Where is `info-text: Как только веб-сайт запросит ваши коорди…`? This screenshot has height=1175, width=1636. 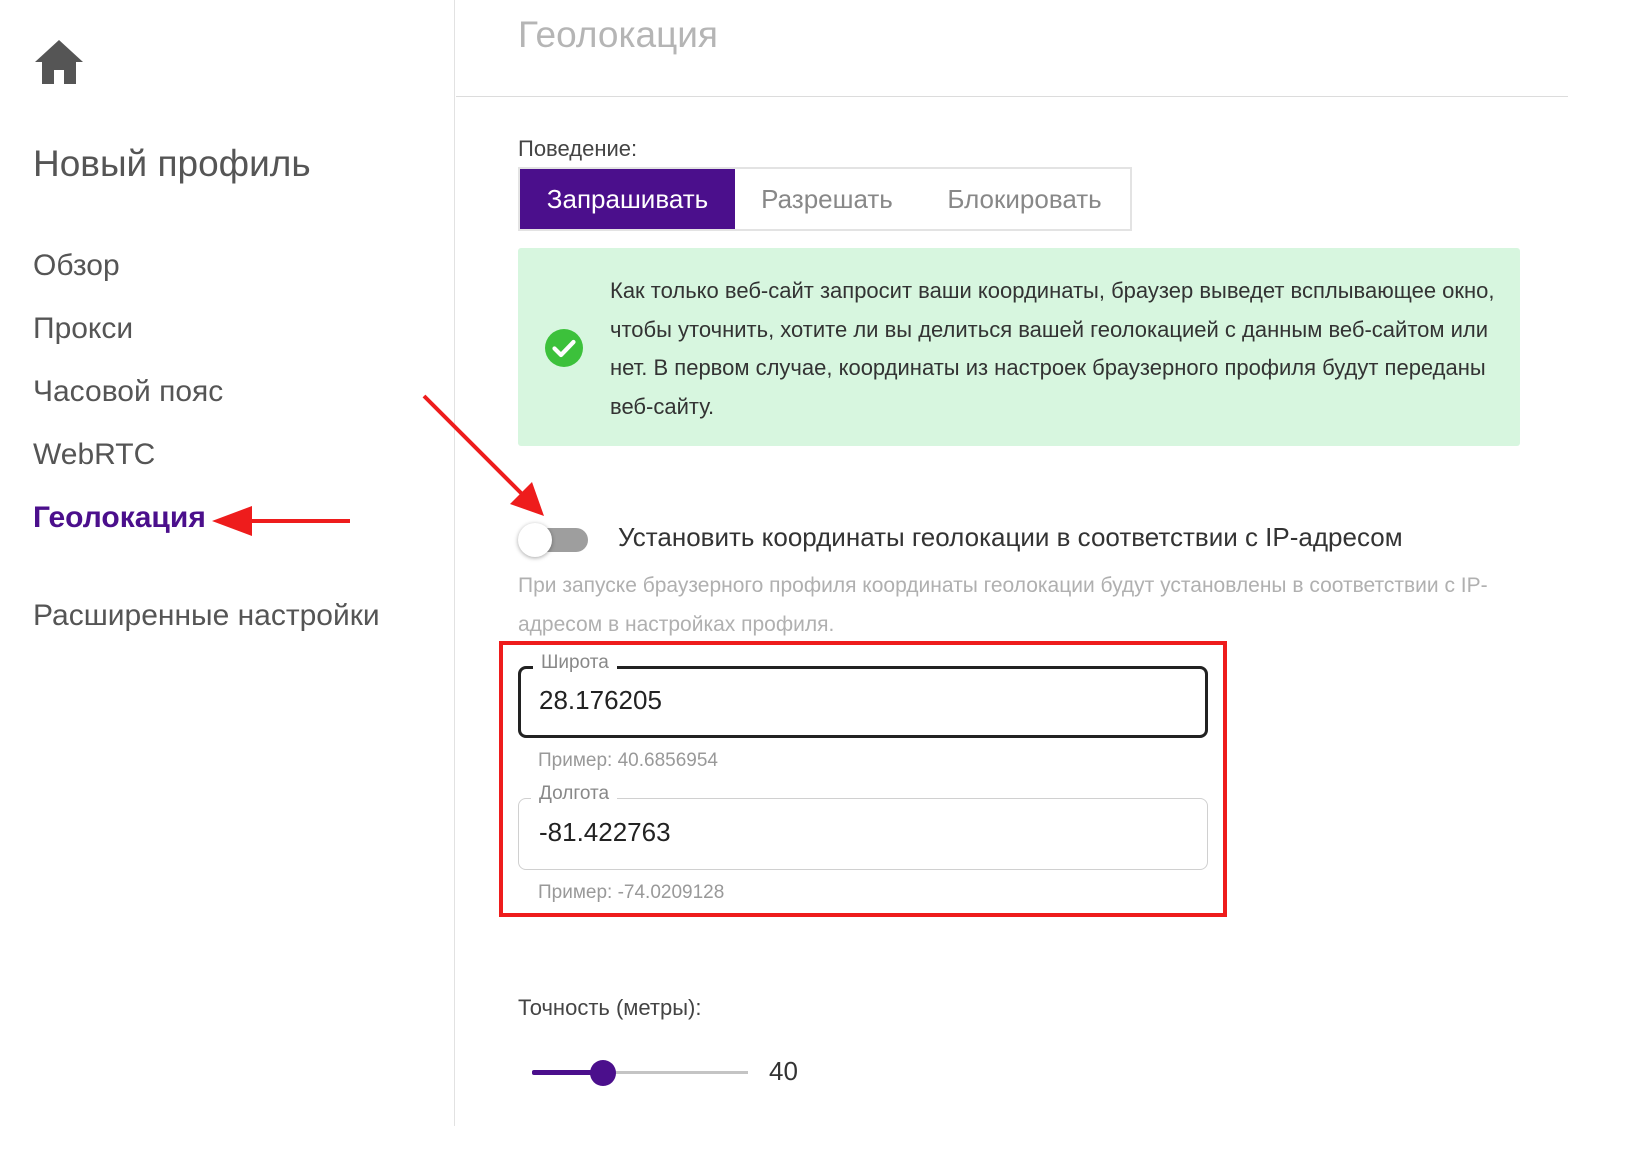 info-text: Как только веб-сайт запросит ваши коорди… is located at coordinates (1052, 348).